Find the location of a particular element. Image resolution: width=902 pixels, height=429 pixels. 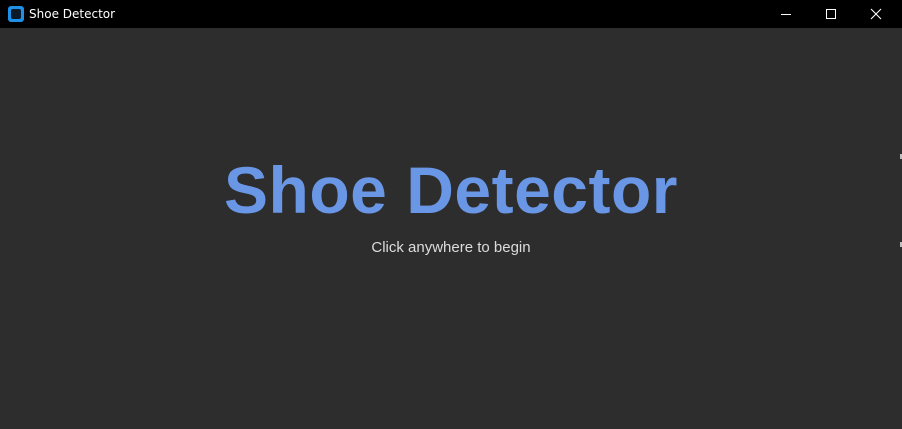

maximize-icon is located at coordinates (831, 14).